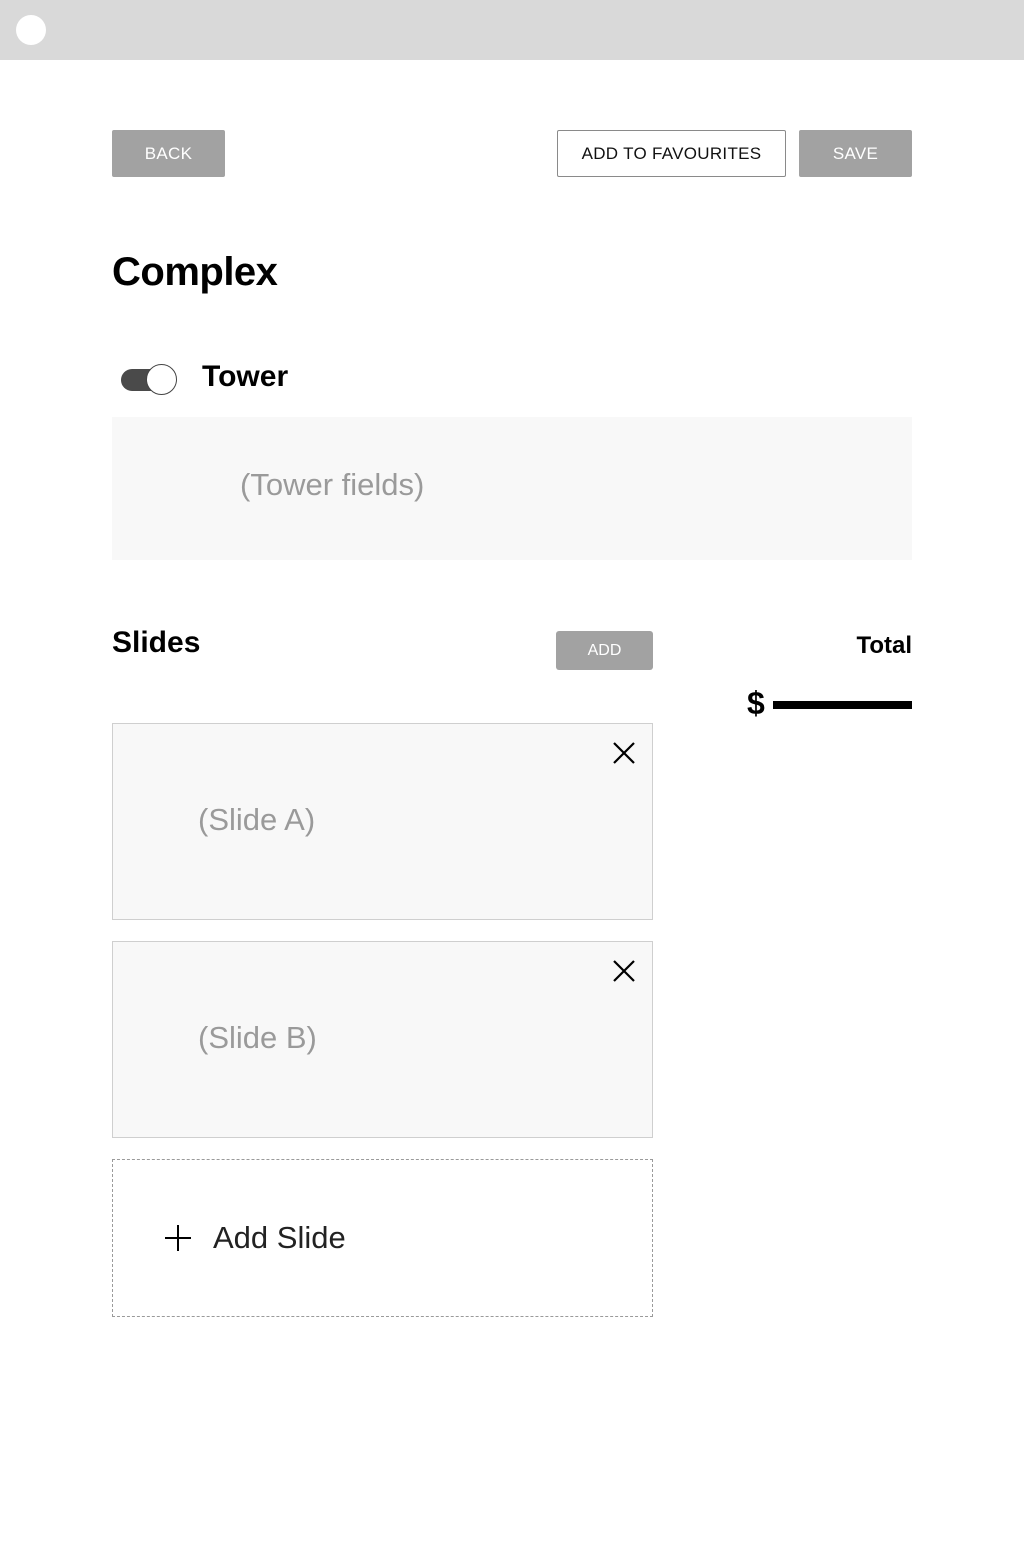  I want to click on page-title: Complex, so click(195, 272).